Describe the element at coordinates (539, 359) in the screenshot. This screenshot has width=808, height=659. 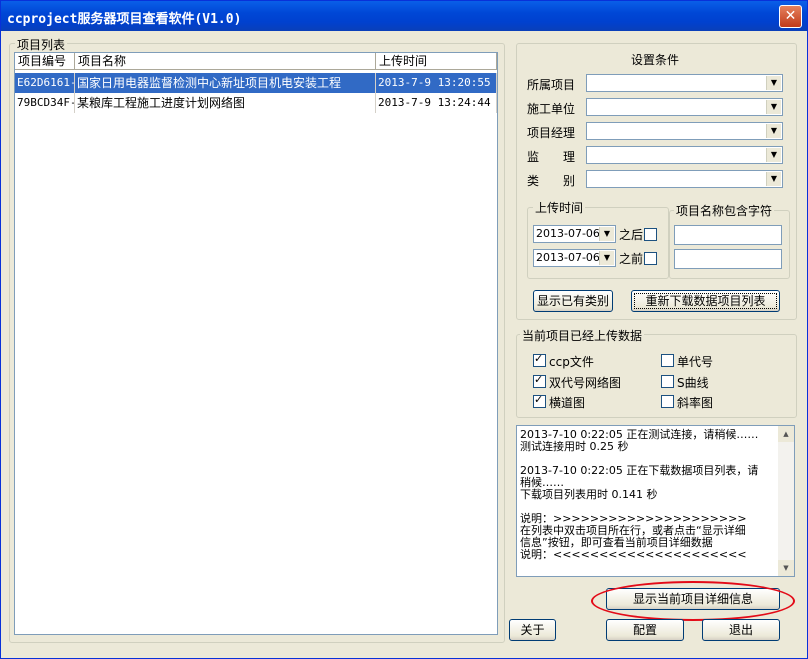
I see `checkbox-ccp-file` at that location.